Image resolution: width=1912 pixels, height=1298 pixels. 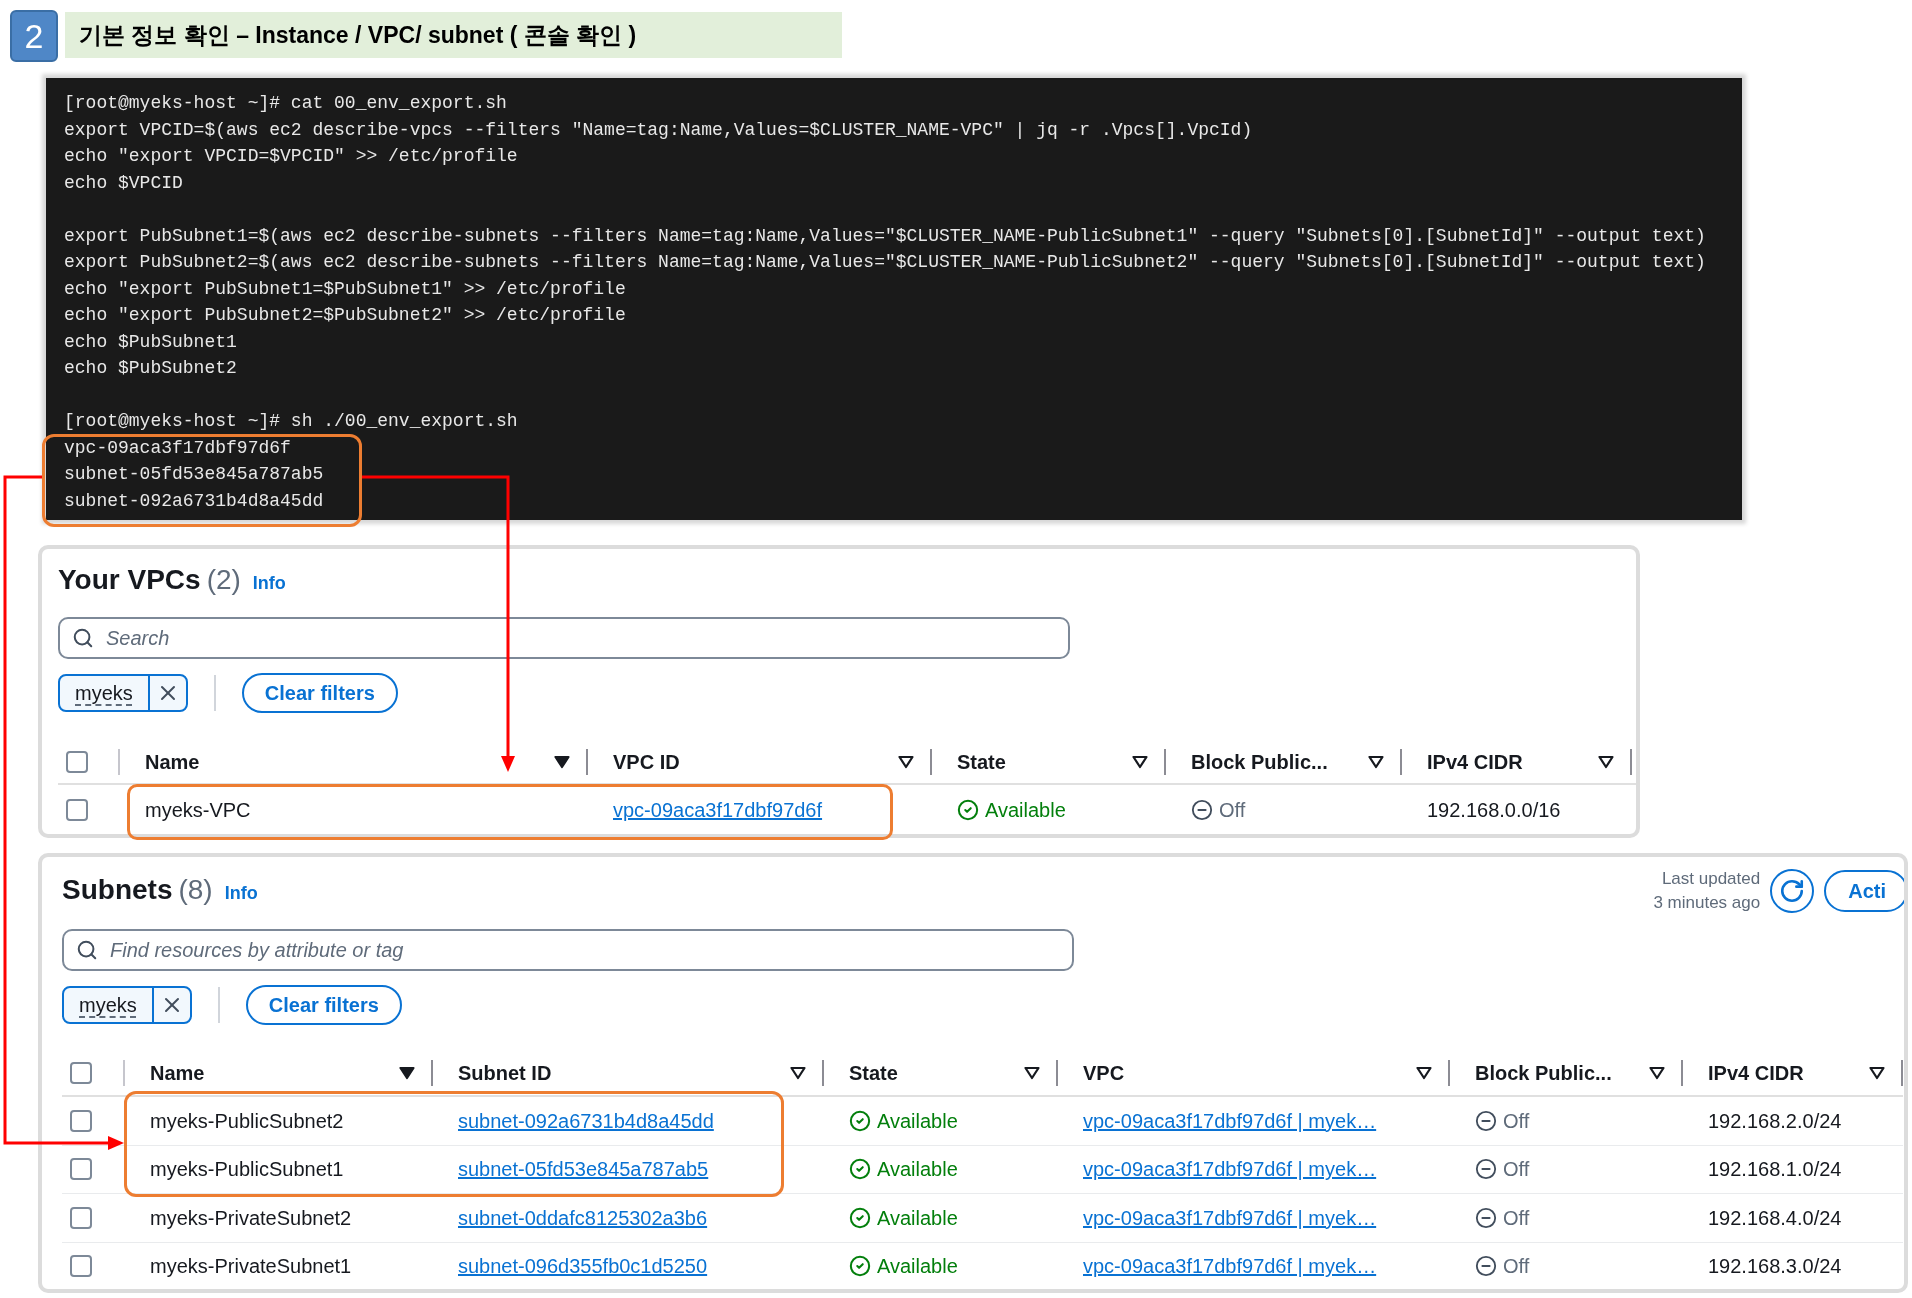 I want to click on table-cell: myeks-PrivateSubnet1, so click(x=251, y=1266).